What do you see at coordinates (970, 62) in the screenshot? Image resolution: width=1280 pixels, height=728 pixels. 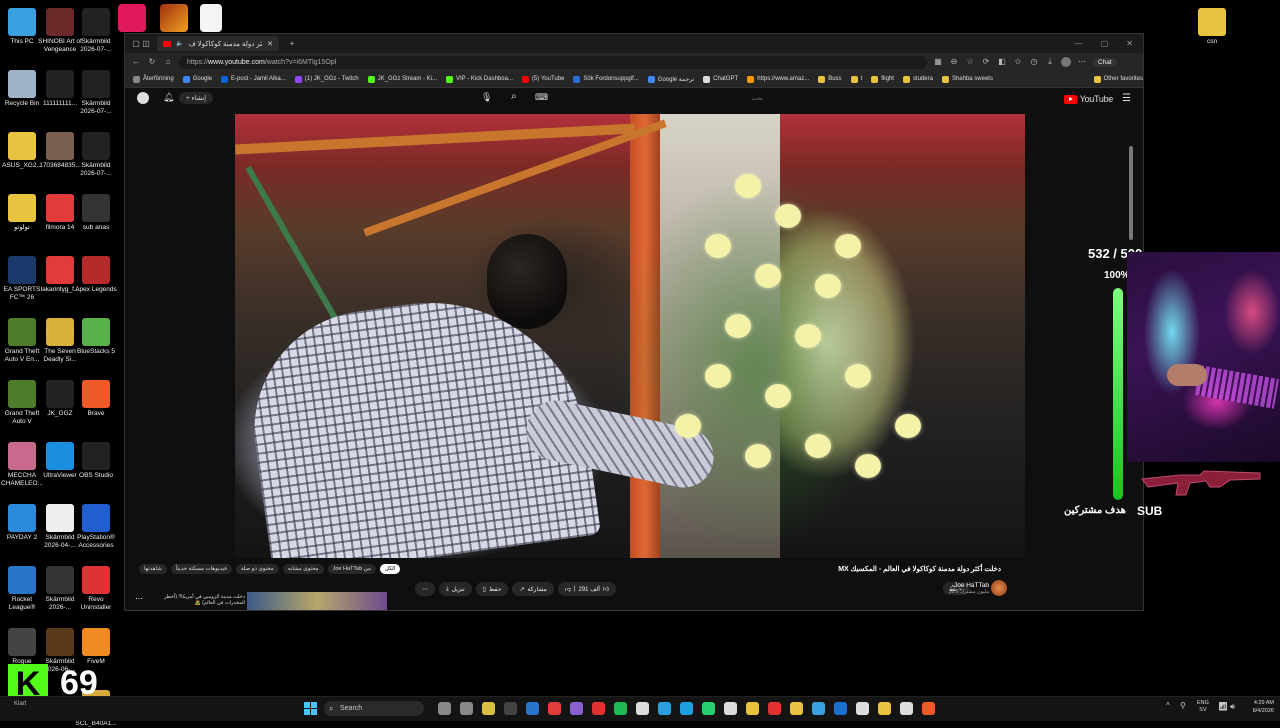 I see `favorite-star-icon: ☆` at bounding box center [970, 62].